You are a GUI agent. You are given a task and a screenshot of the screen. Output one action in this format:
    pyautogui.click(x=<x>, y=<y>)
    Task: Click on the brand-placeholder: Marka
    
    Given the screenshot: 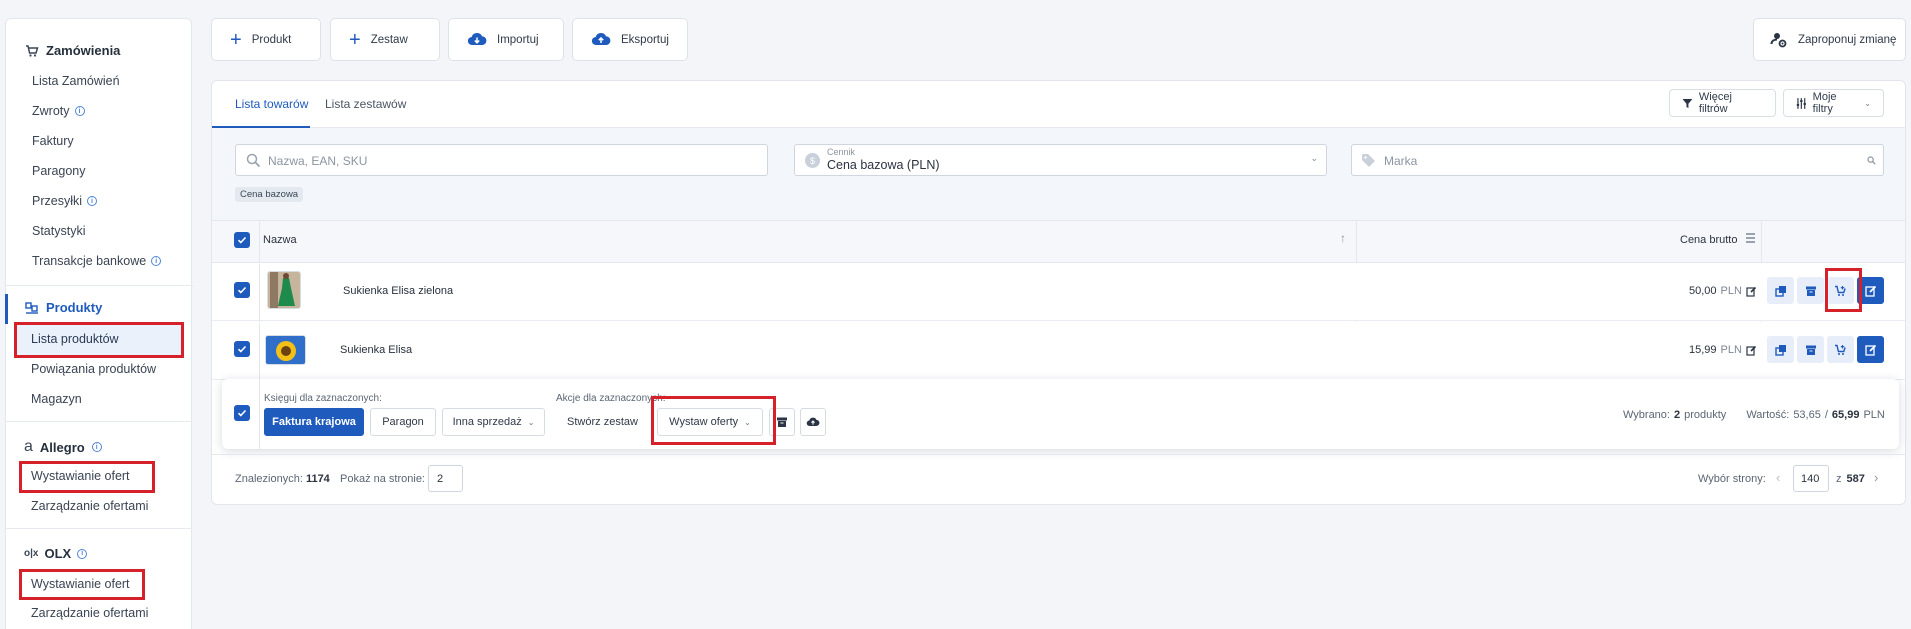 What is the action you would take?
    pyautogui.click(x=1401, y=161)
    